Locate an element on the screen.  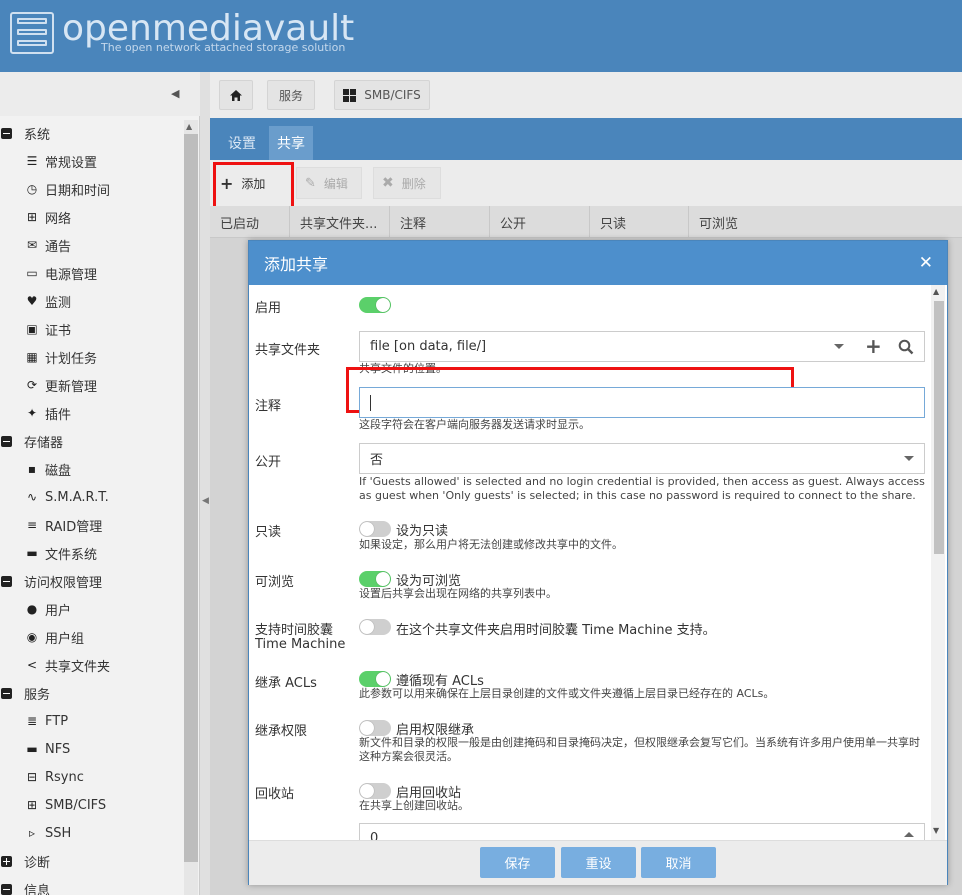
folder-icon: ▬ is located at coordinates (32, 553).